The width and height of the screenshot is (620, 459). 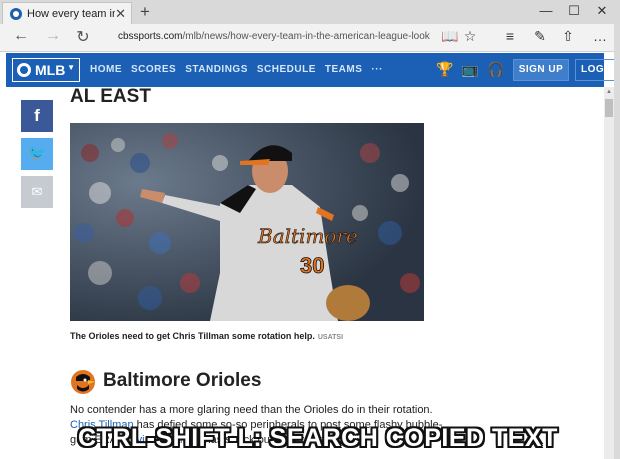 What do you see at coordinates (541, 70) in the screenshot?
I see `sign-up-button: SIGN UP` at bounding box center [541, 70].